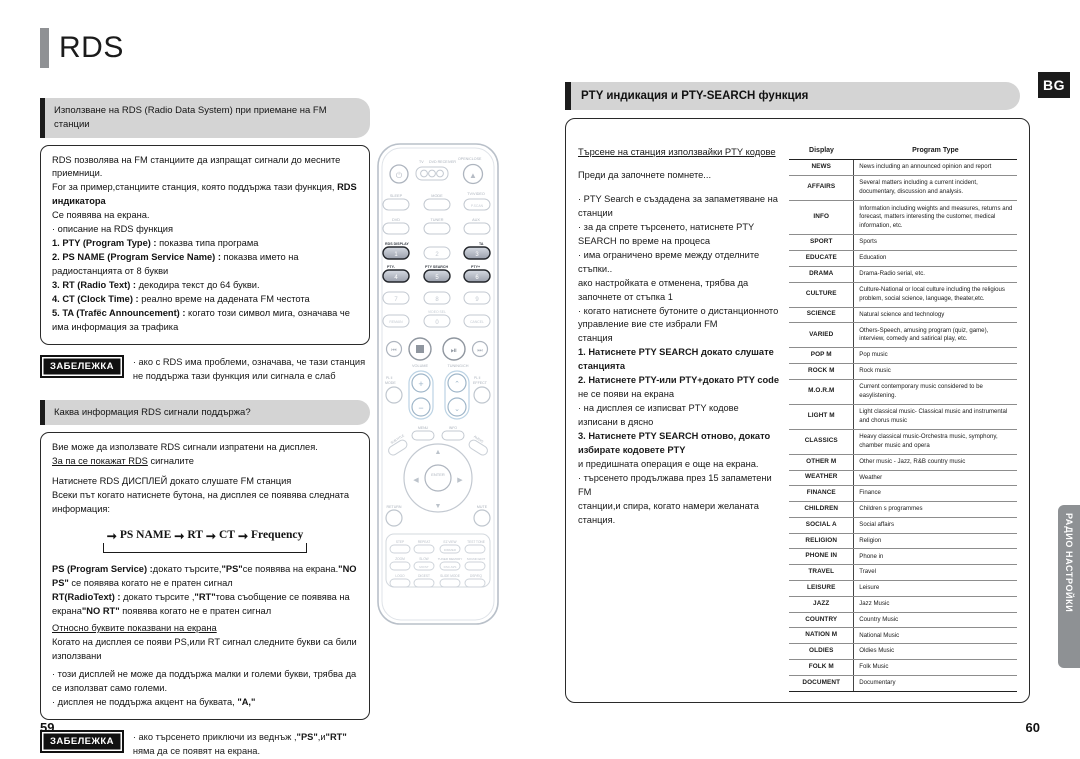  I want to click on pty-display-code: JAZZ, so click(822, 604).